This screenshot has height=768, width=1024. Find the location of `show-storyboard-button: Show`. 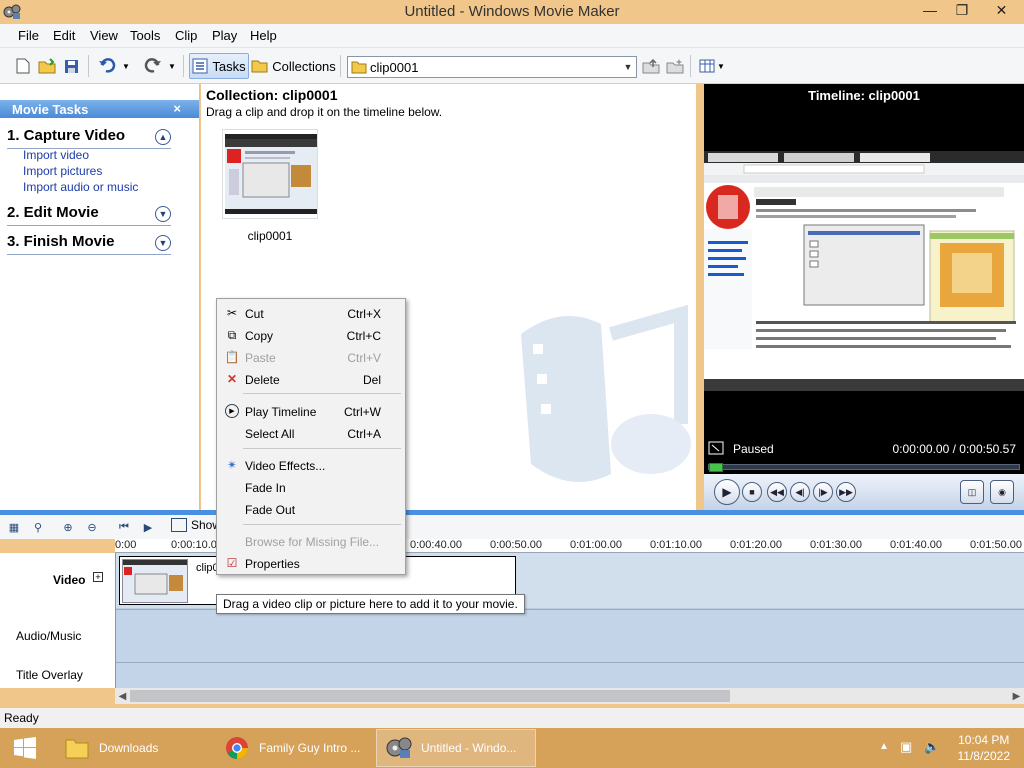

show-storyboard-button: Show is located at coordinates (196, 525).